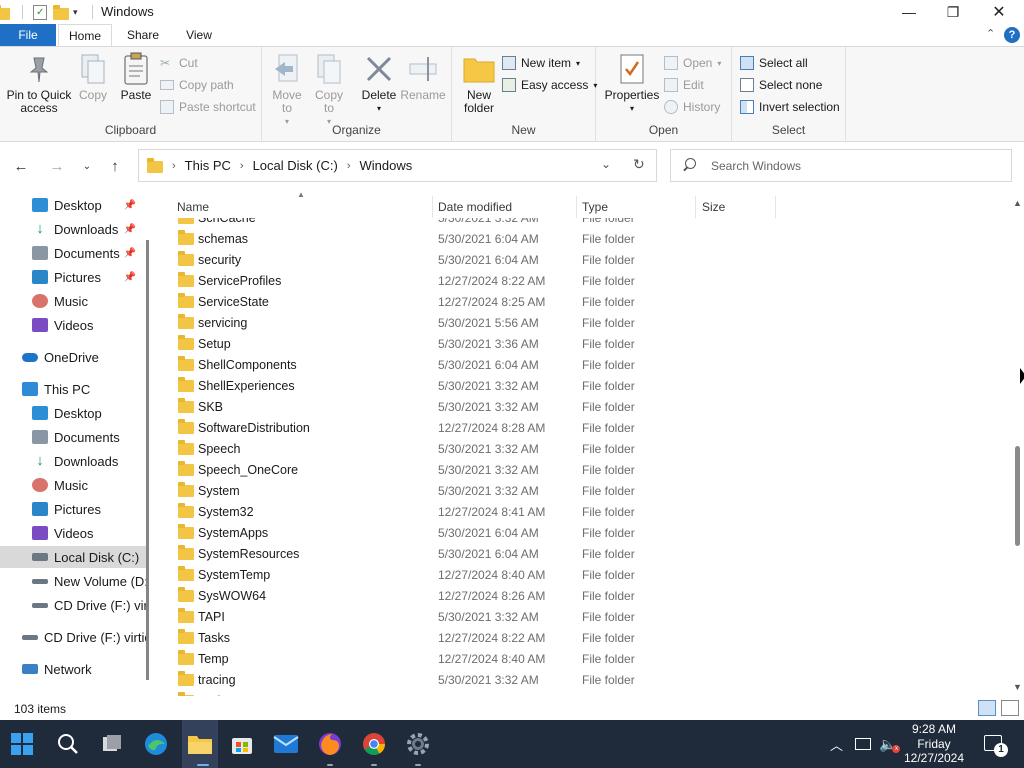 The image size is (1024, 768). Describe the element at coordinates (632, 84) in the screenshot. I see `properties-button: Properties ▾` at that location.